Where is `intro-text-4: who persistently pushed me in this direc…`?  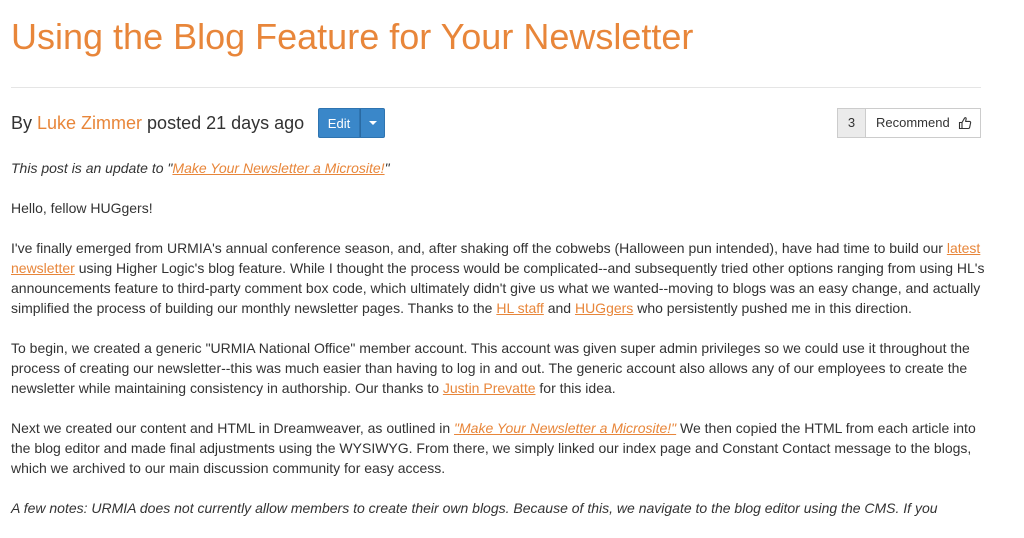
intro-text-4: who persistently pushed me in this direc… is located at coordinates (772, 308).